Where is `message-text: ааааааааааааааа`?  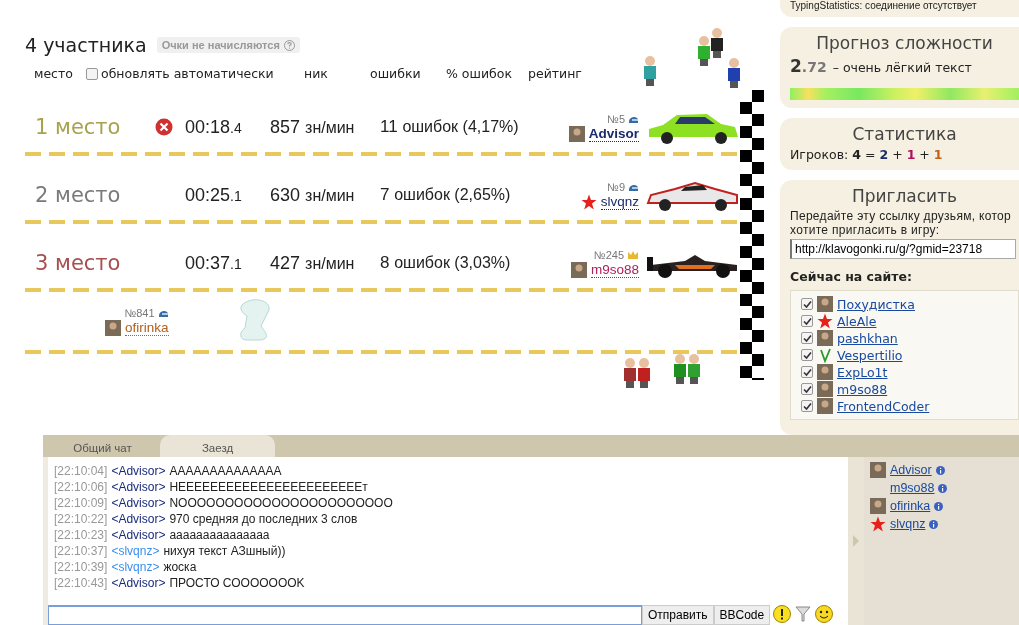 message-text: ааааааааааааааа is located at coordinates (219, 535).